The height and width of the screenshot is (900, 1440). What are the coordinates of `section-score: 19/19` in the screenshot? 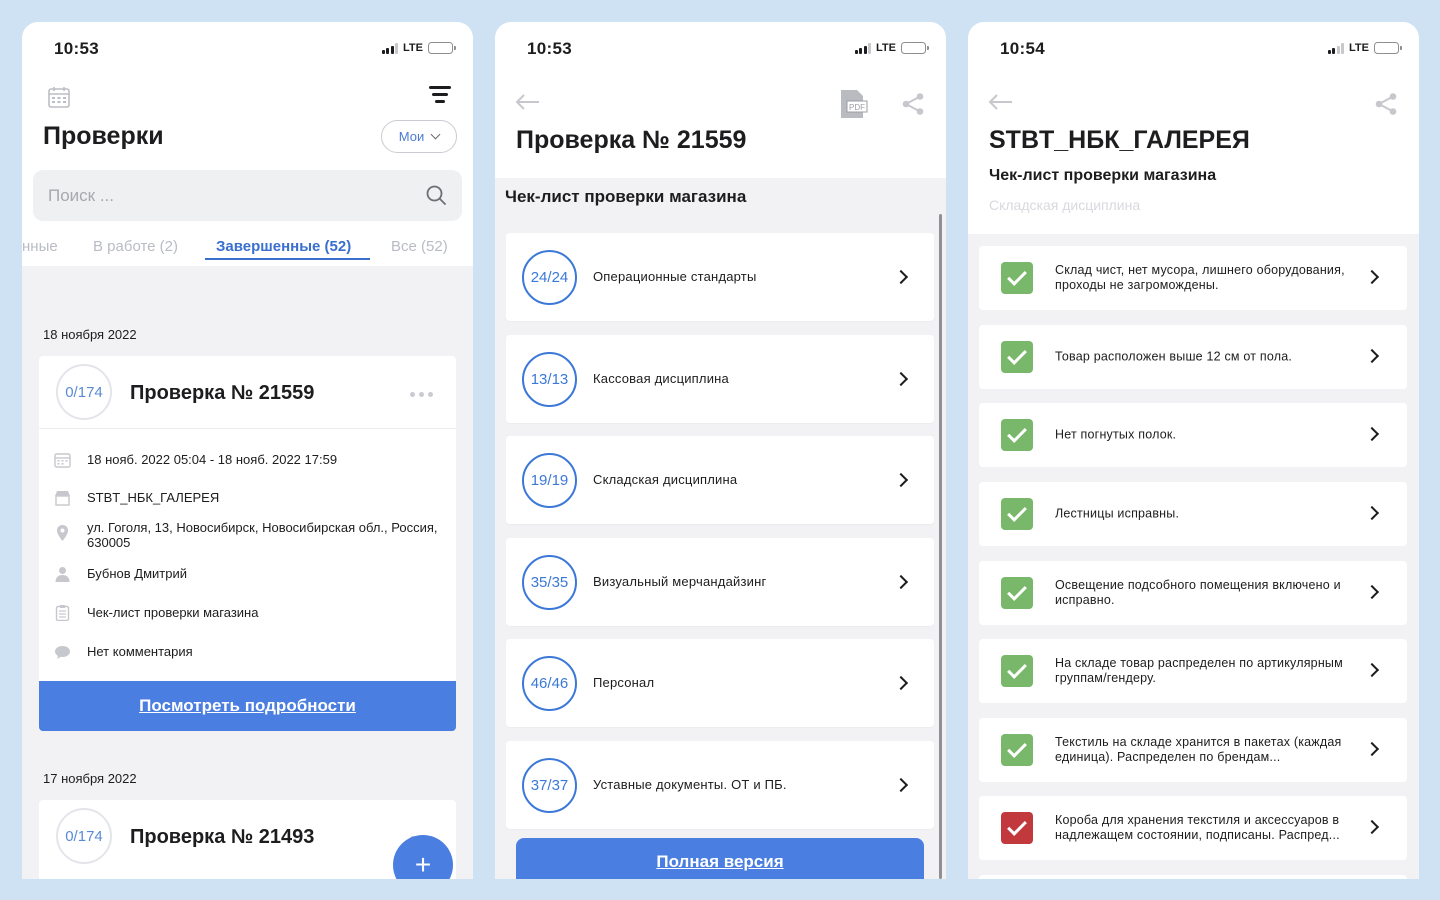 It's located at (549, 480).